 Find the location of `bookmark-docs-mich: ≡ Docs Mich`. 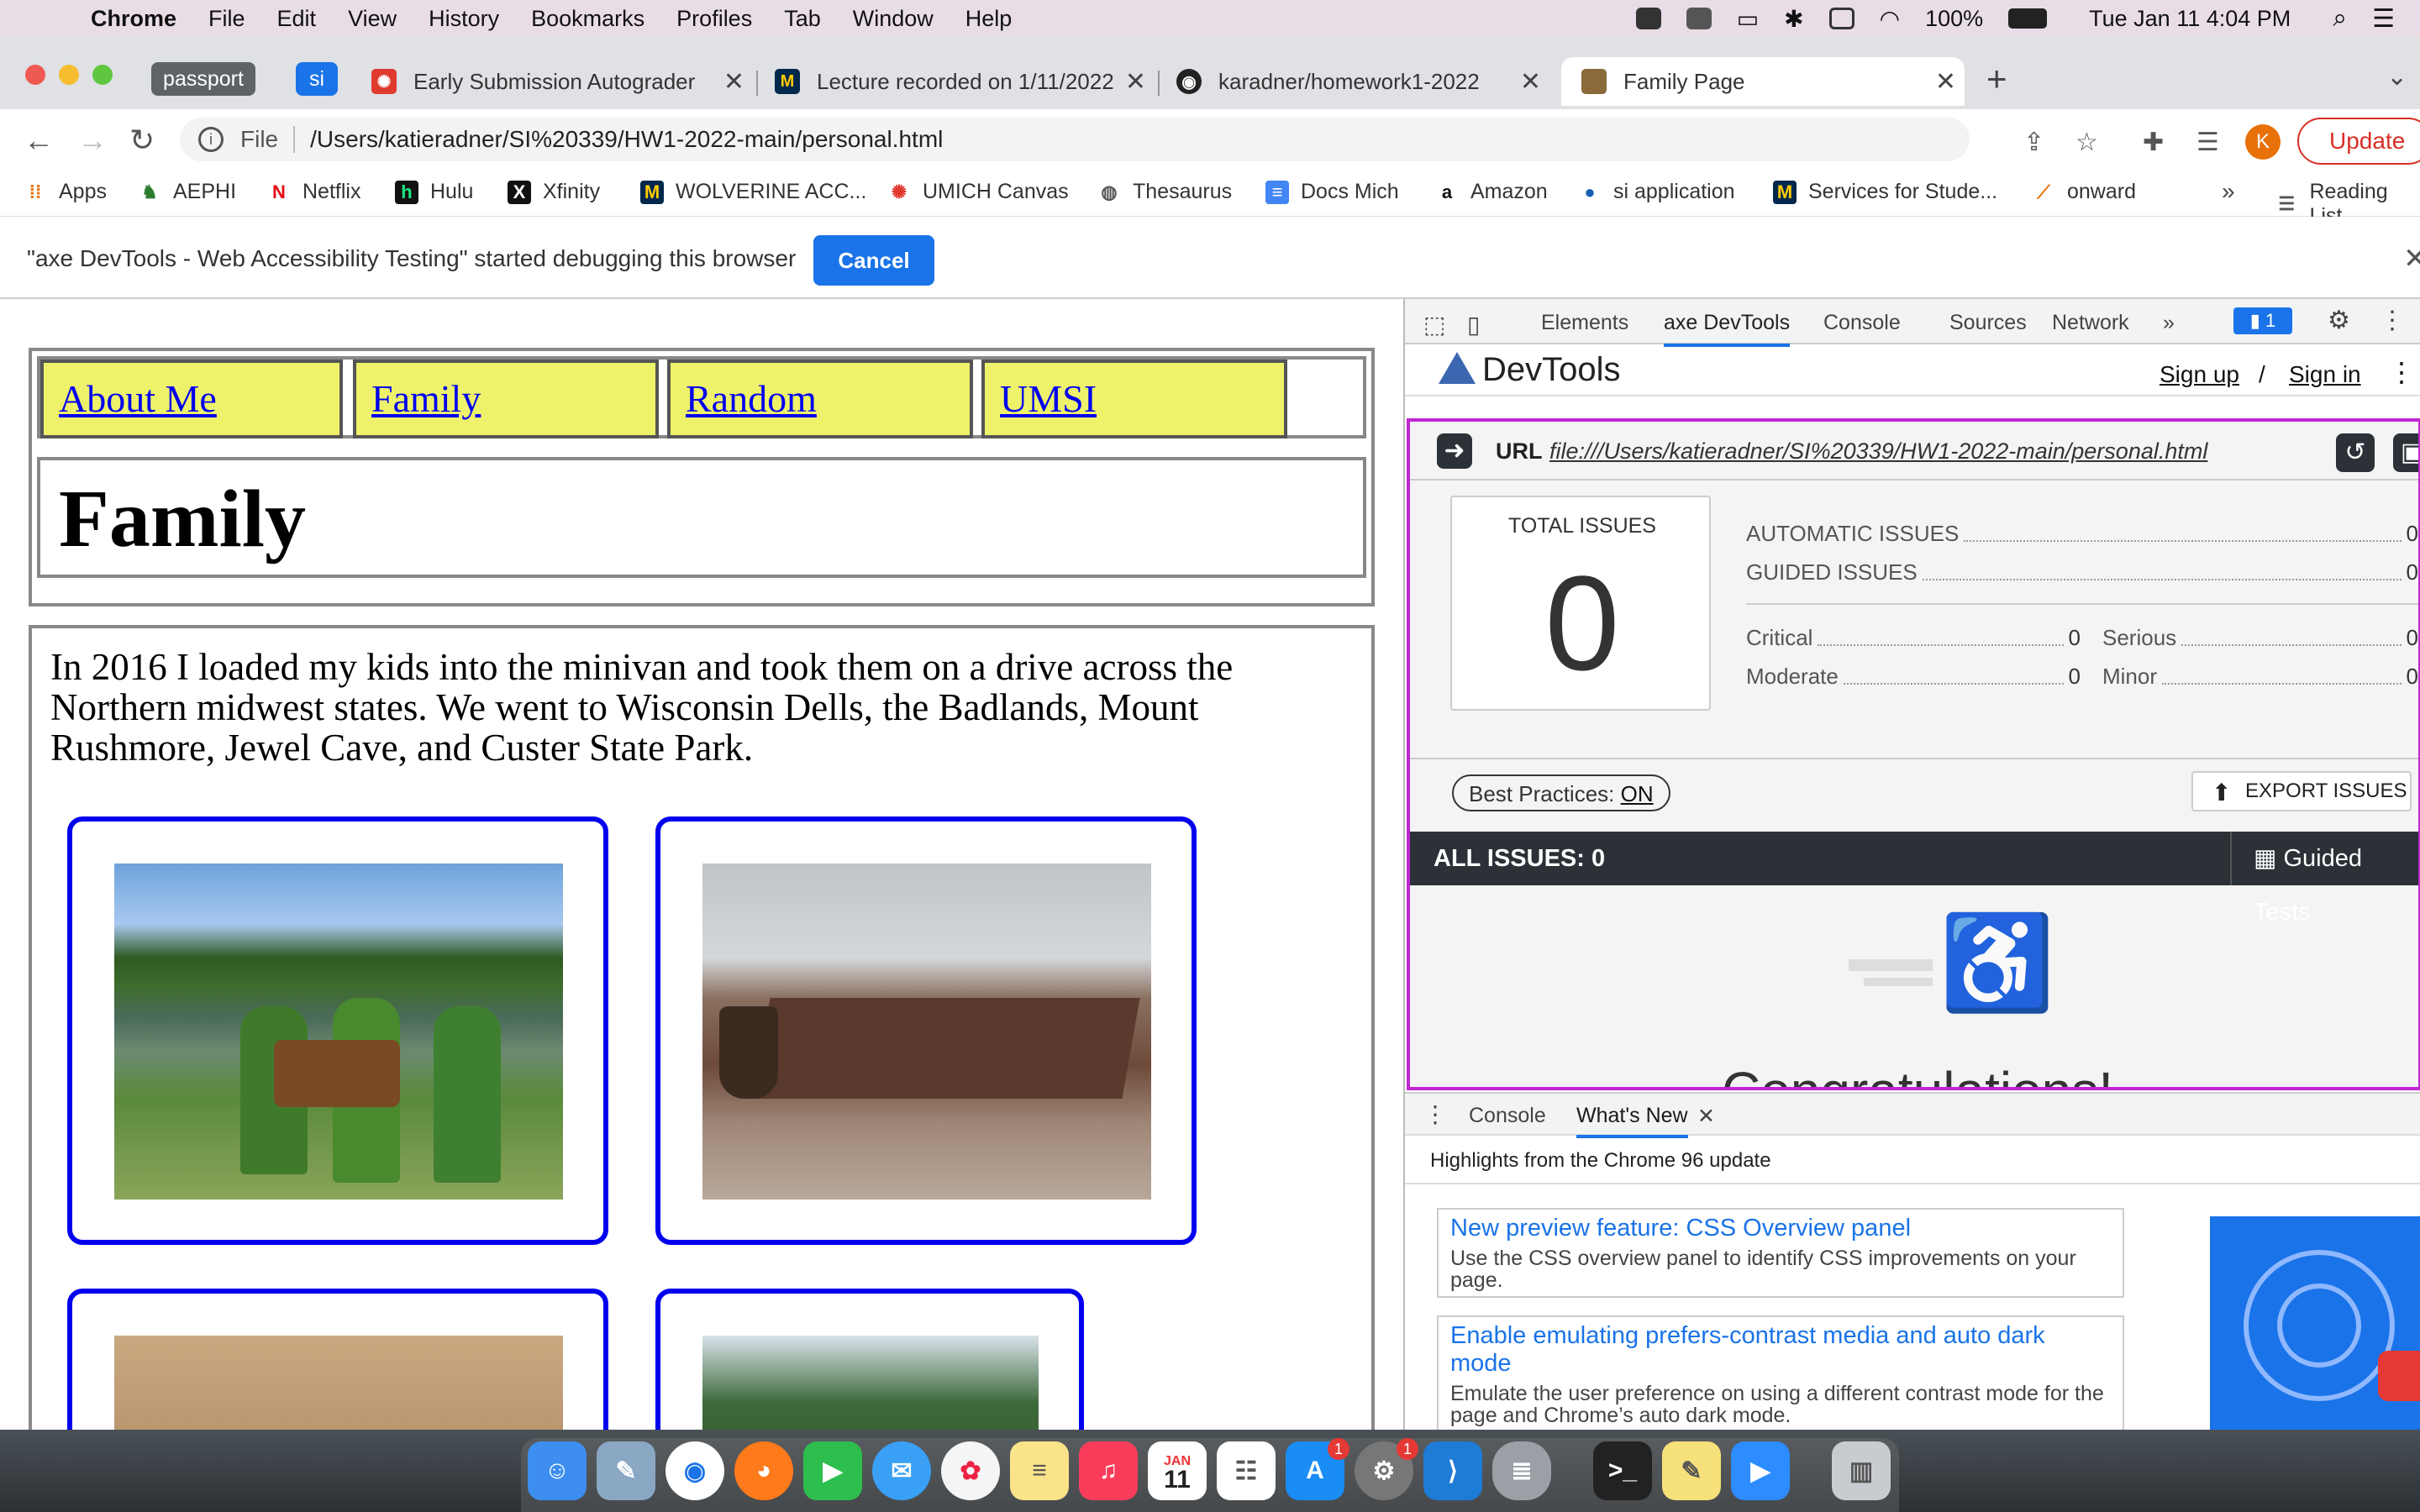

bookmark-docs-mich: ≡ Docs Mich is located at coordinates (1332, 192).